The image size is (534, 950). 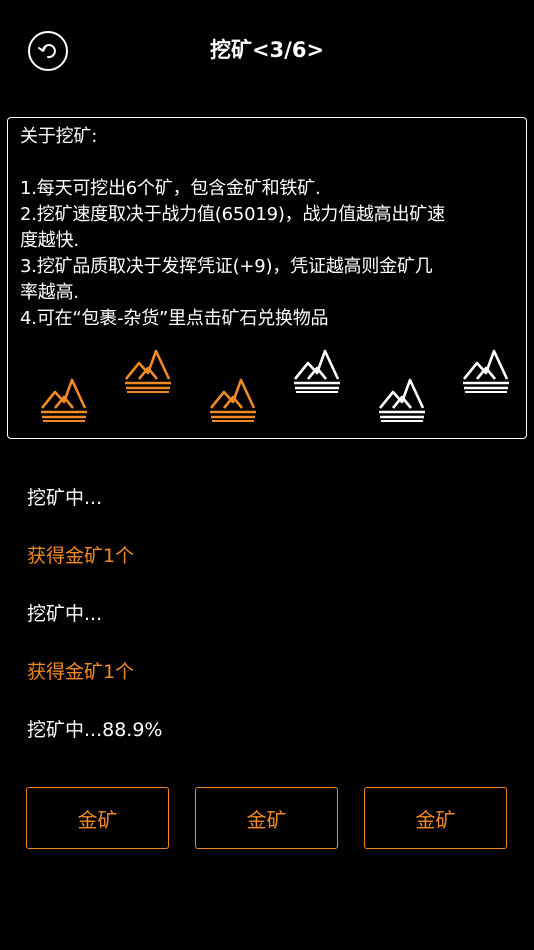 What do you see at coordinates (232, 214) in the screenshot?
I see `info-line: 2.挖矿速度取决于战力值(65019)，战力值越高出矿速` at bounding box center [232, 214].